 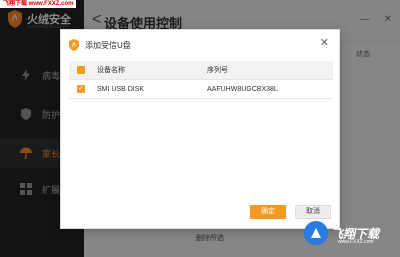 What do you see at coordinates (38, 4) in the screenshot?
I see `watermark-top: 飞翔下载 www.FXXZ.com` at bounding box center [38, 4].